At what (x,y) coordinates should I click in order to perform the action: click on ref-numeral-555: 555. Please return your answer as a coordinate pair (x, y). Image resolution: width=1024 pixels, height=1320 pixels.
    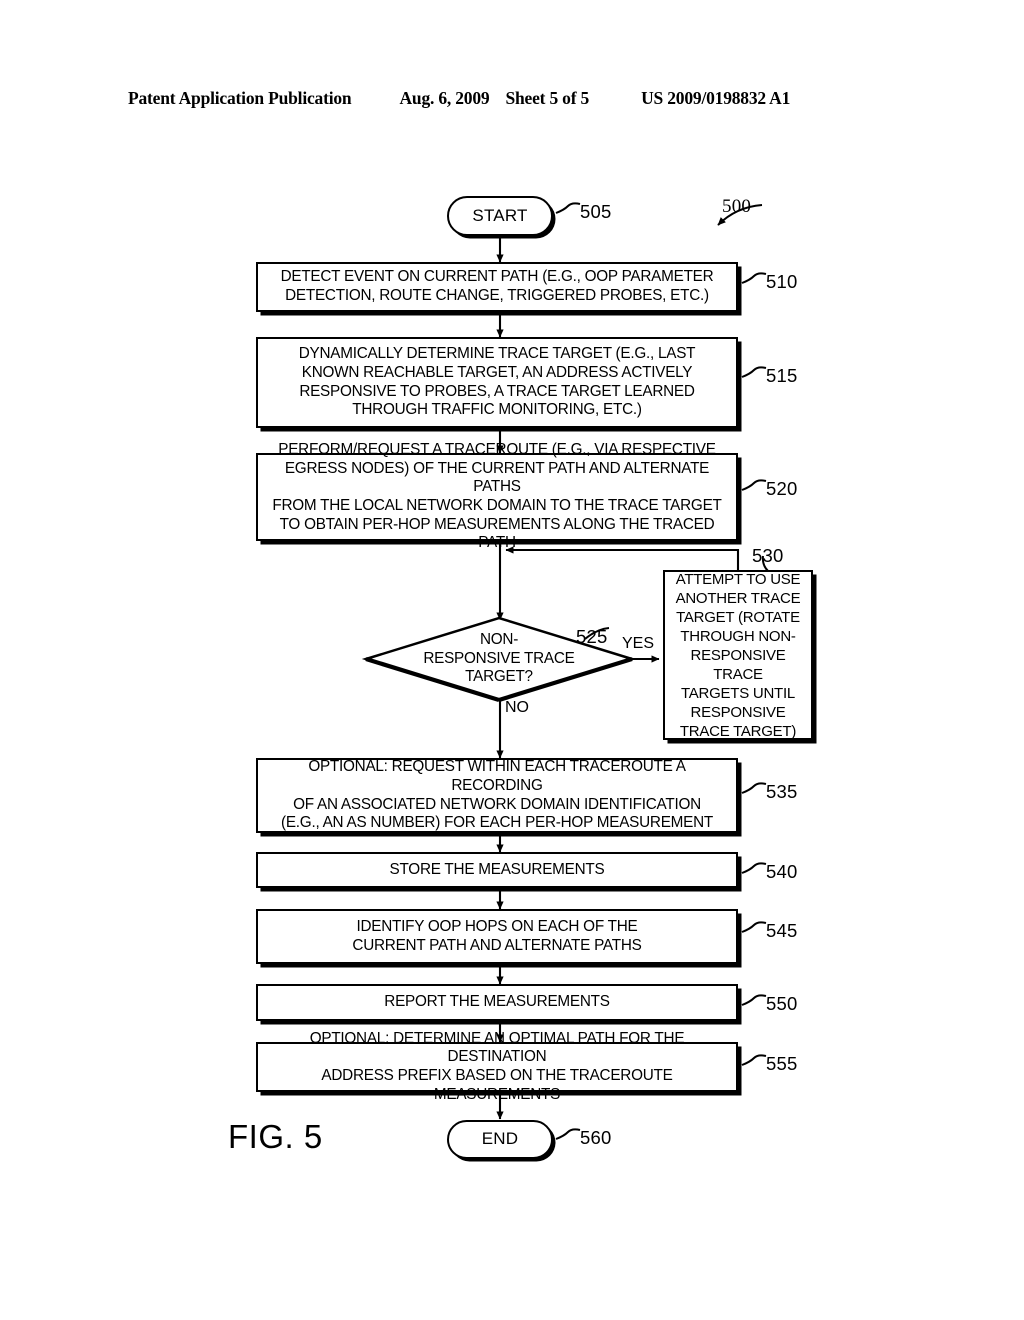
    Looking at the image, I should click on (782, 1063).